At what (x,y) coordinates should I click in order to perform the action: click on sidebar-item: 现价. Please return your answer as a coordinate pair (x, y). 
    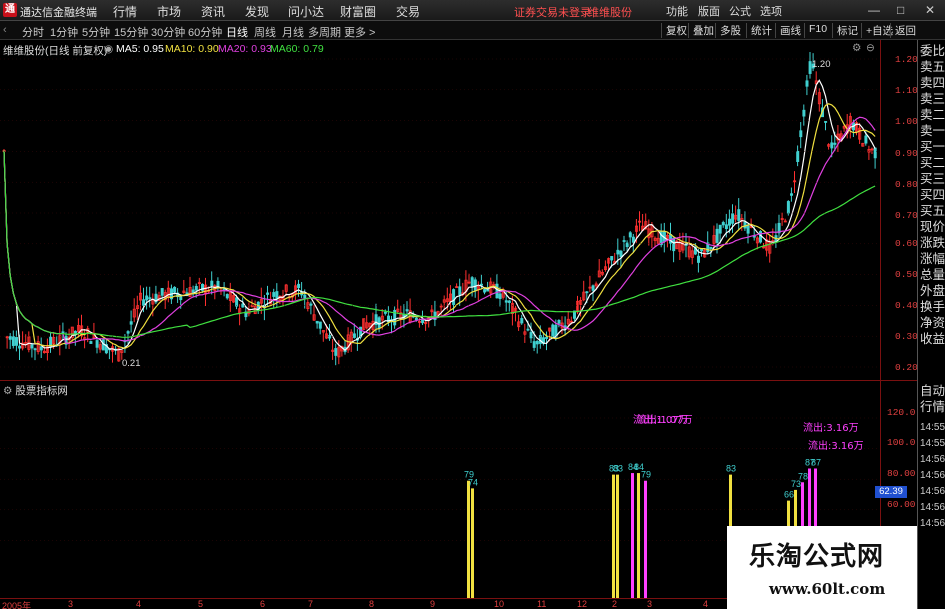
    Looking at the image, I should click on (932, 227).